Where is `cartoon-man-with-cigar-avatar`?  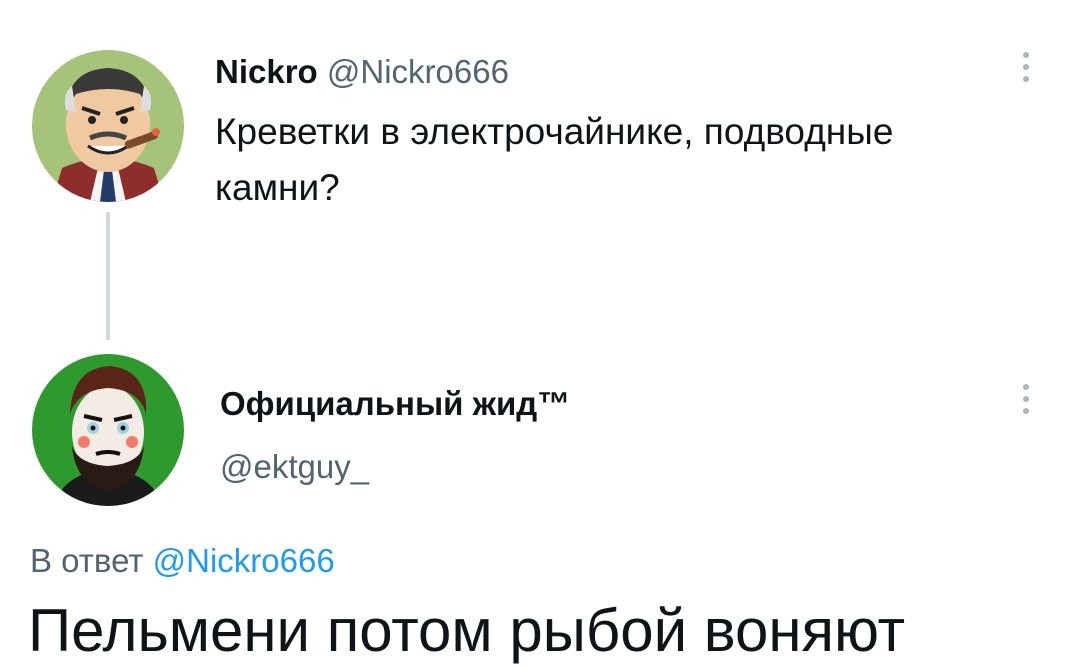 cartoon-man-with-cigar-avatar is located at coordinates (108, 126).